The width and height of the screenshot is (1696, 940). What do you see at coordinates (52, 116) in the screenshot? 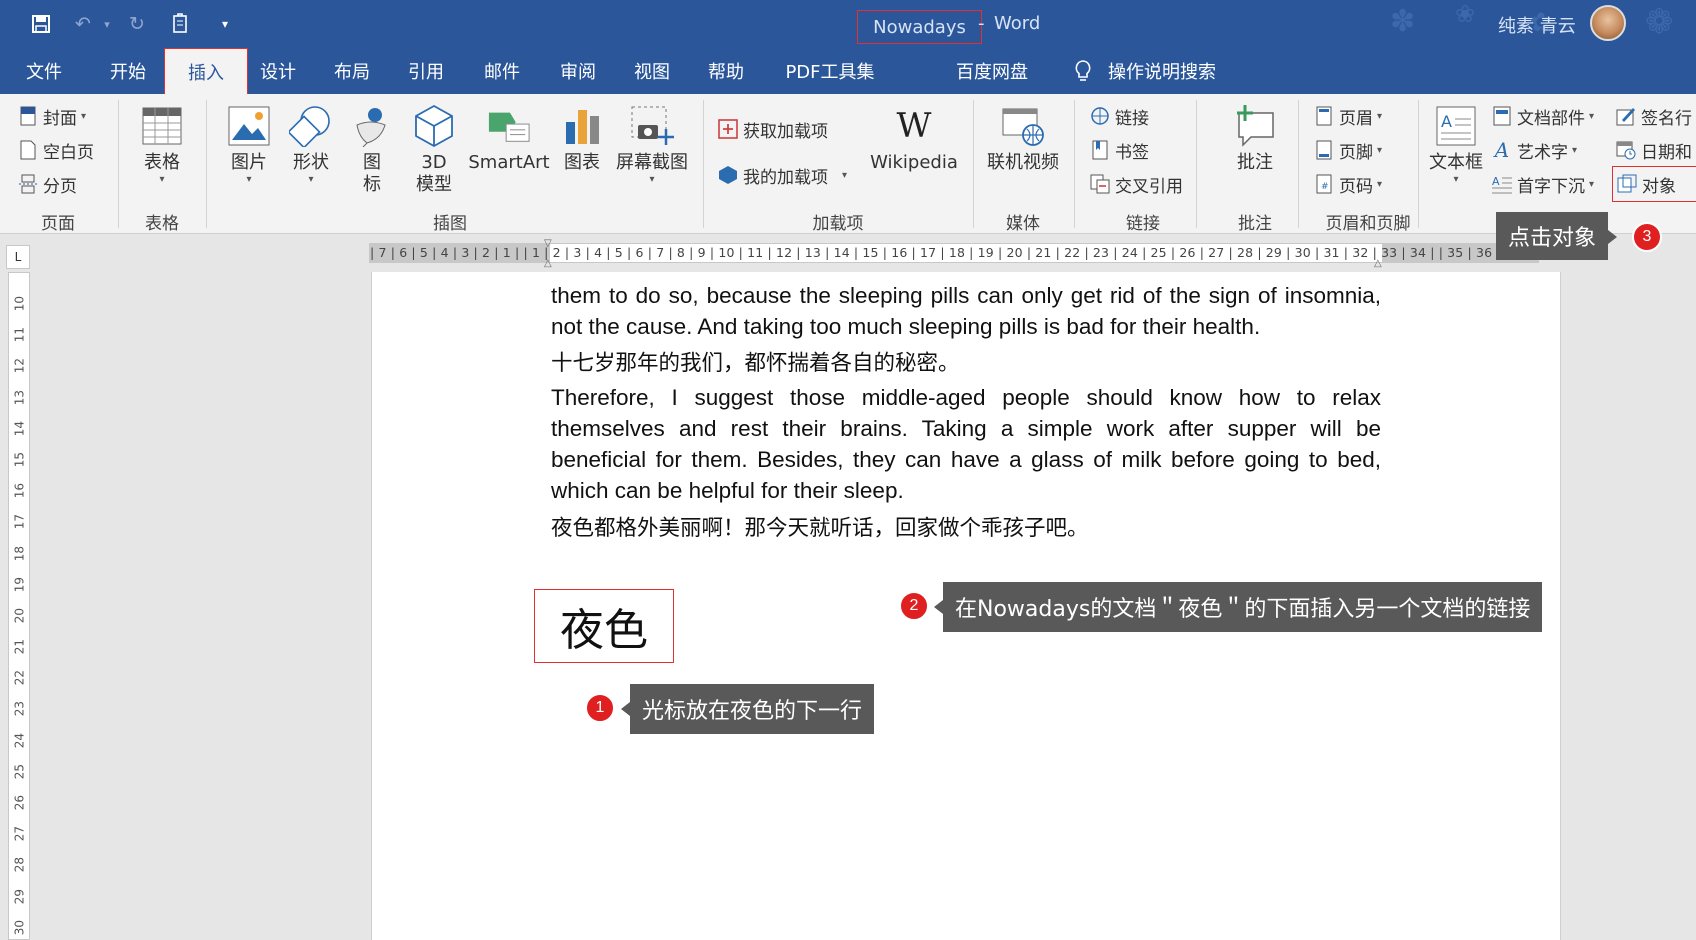
I see `cover-page-button: 封面 ▾` at bounding box center [52, 116].